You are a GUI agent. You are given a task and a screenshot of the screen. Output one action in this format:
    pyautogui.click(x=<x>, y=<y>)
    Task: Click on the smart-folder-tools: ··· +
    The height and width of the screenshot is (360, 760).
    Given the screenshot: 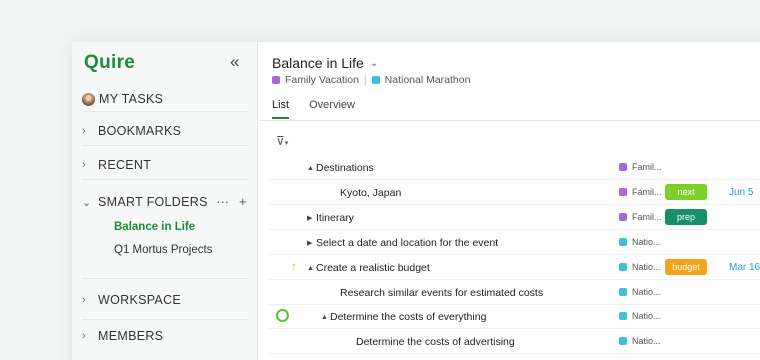 What is the action you would take?
    pyautogui.click(x=231, y=201)
    